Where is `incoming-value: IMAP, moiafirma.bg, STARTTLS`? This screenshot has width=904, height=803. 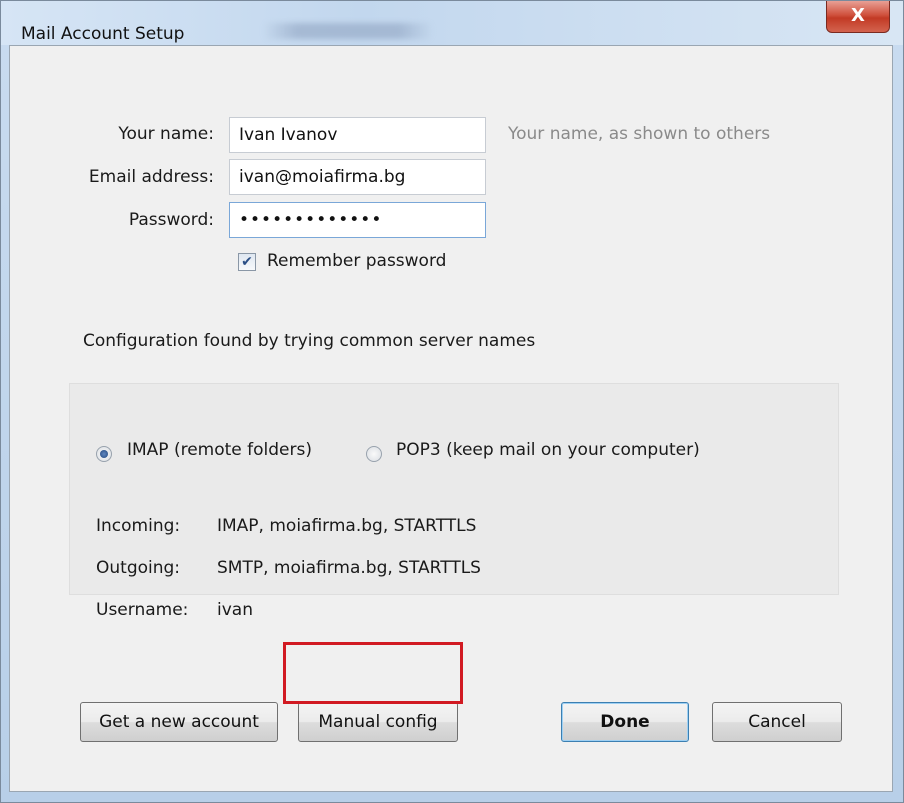 incoming-value: IMAP, moiafirma.bg, STARTTLS is located at coordinates (347, 526).